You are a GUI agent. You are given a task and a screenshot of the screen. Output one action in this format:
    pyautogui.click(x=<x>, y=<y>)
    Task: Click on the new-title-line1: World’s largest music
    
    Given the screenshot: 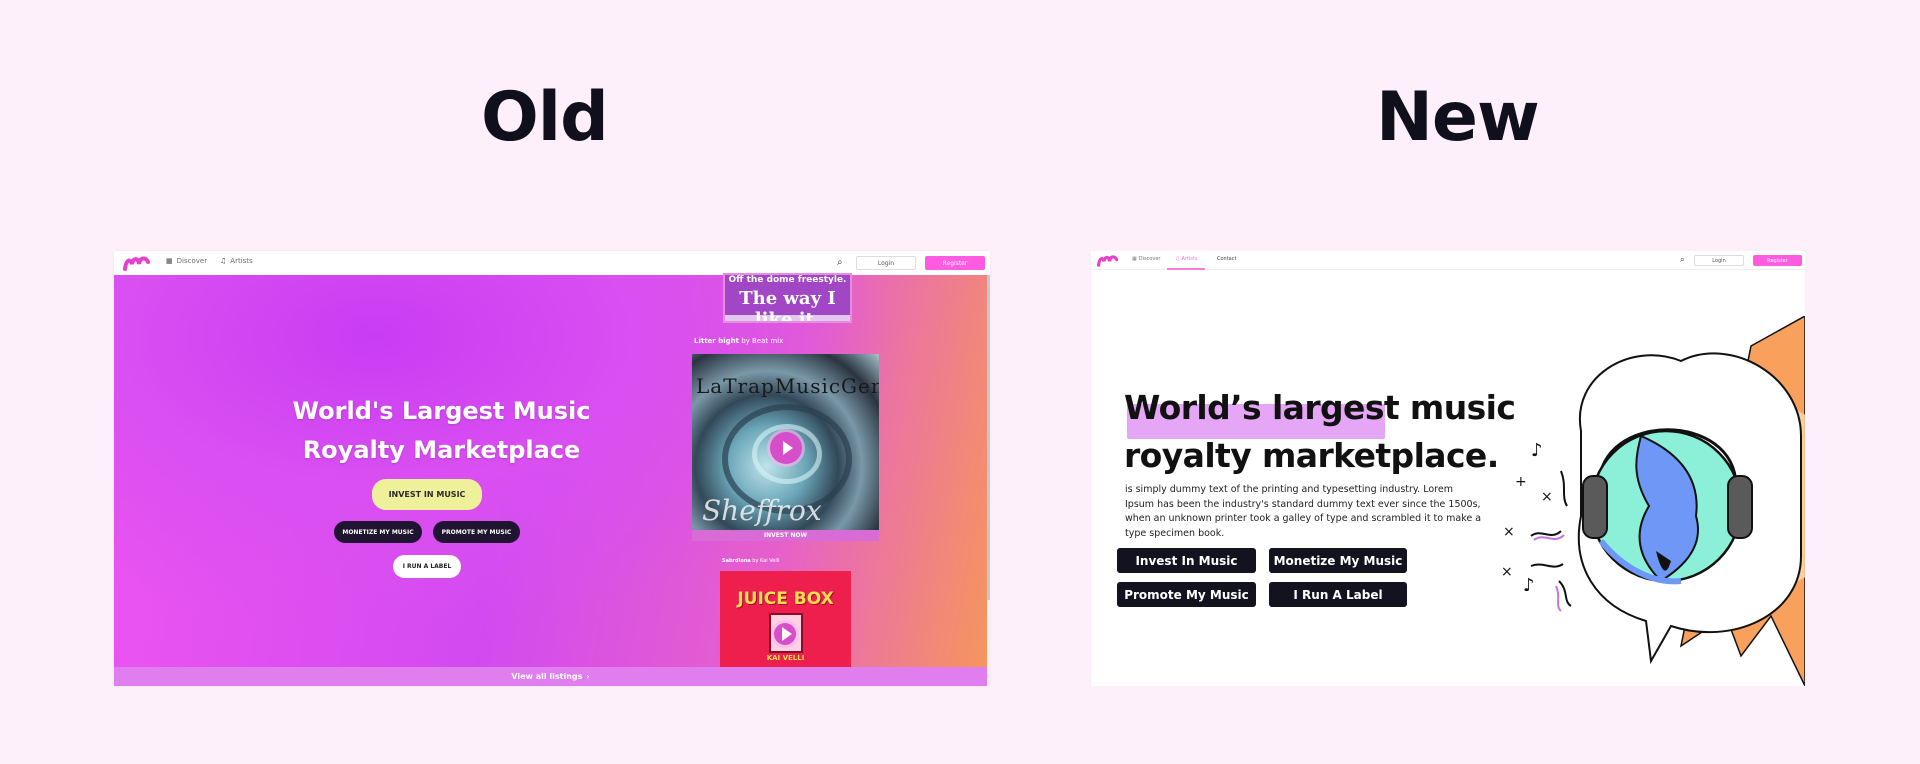 What is the action you would take?
    pyautogui.click(x=1320, y=407)
    